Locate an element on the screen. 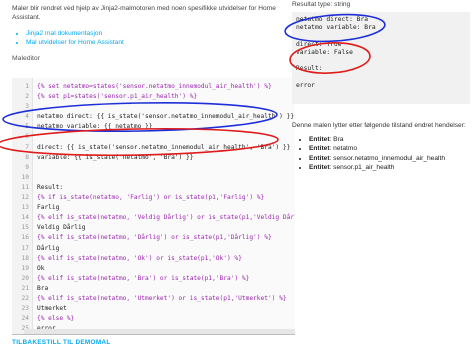 This screenshot has width=474, height=356. line-number: 9 is located at coordinates (27, 167).